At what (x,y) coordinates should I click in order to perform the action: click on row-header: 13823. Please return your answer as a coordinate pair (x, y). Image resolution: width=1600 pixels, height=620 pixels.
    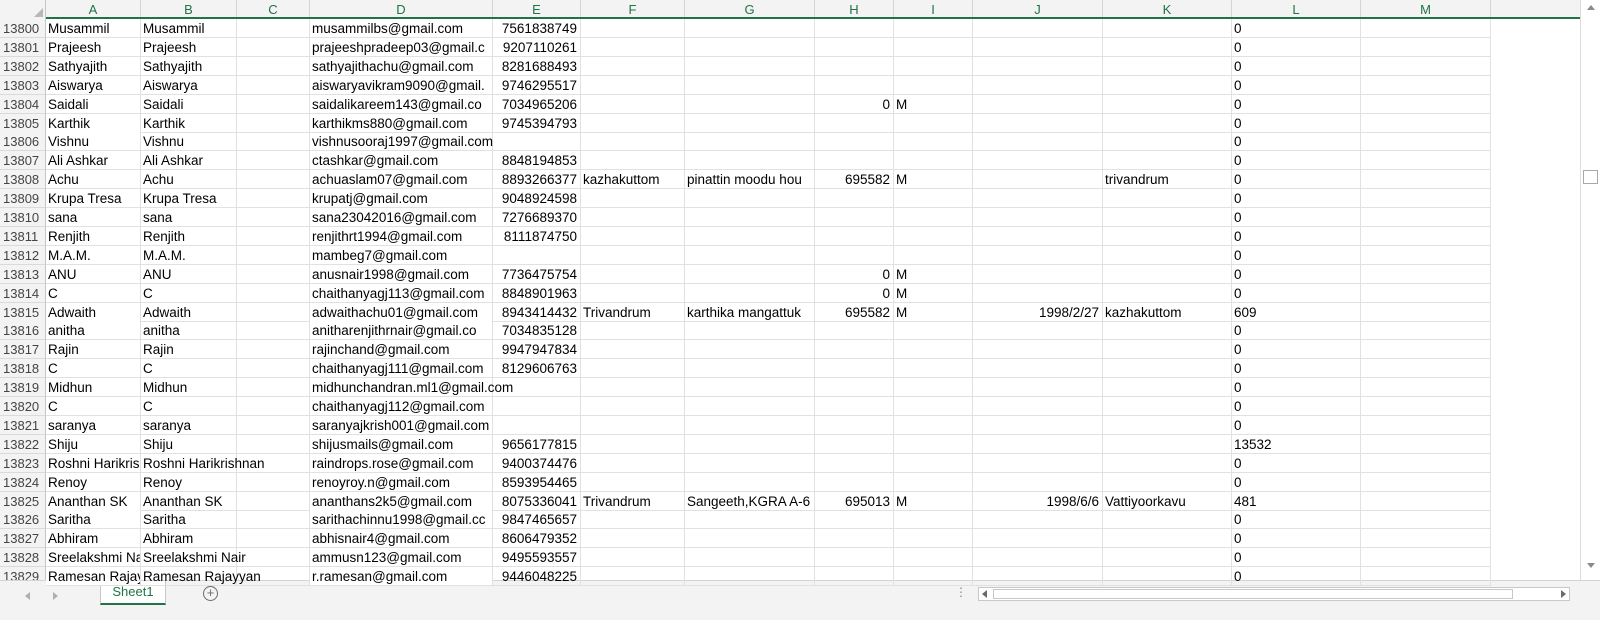
    Looking at the image, I should click on (23, 463).